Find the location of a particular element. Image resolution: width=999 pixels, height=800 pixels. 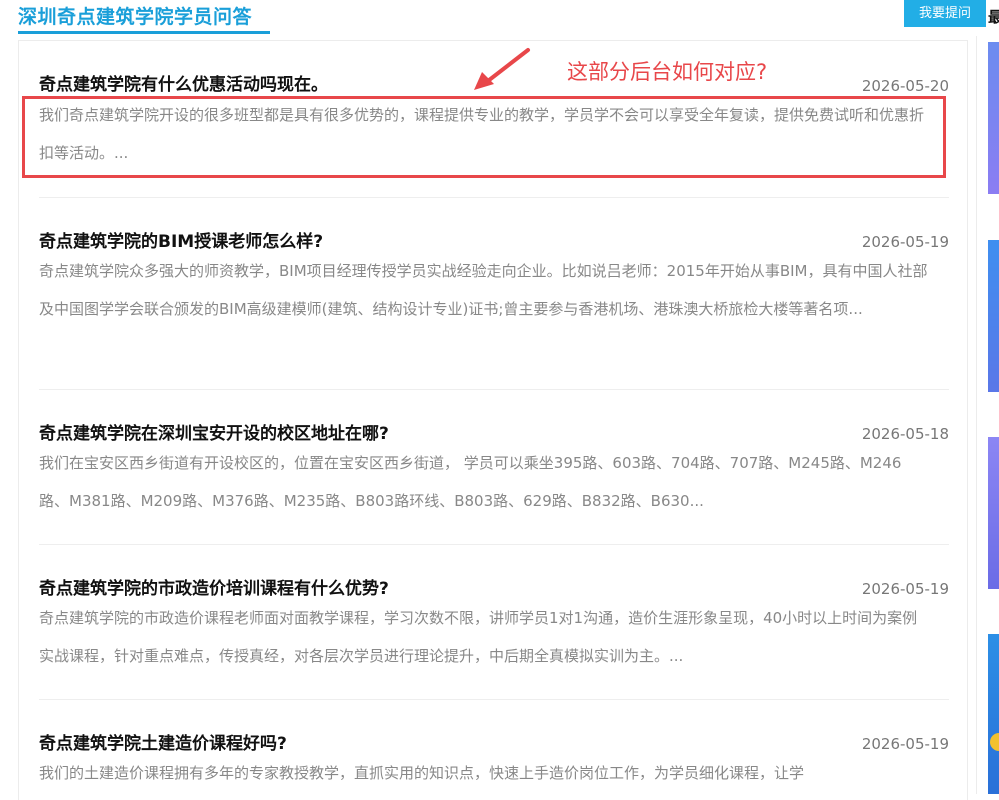

right-sidebar: 最 is located at coordinates (987, 397).